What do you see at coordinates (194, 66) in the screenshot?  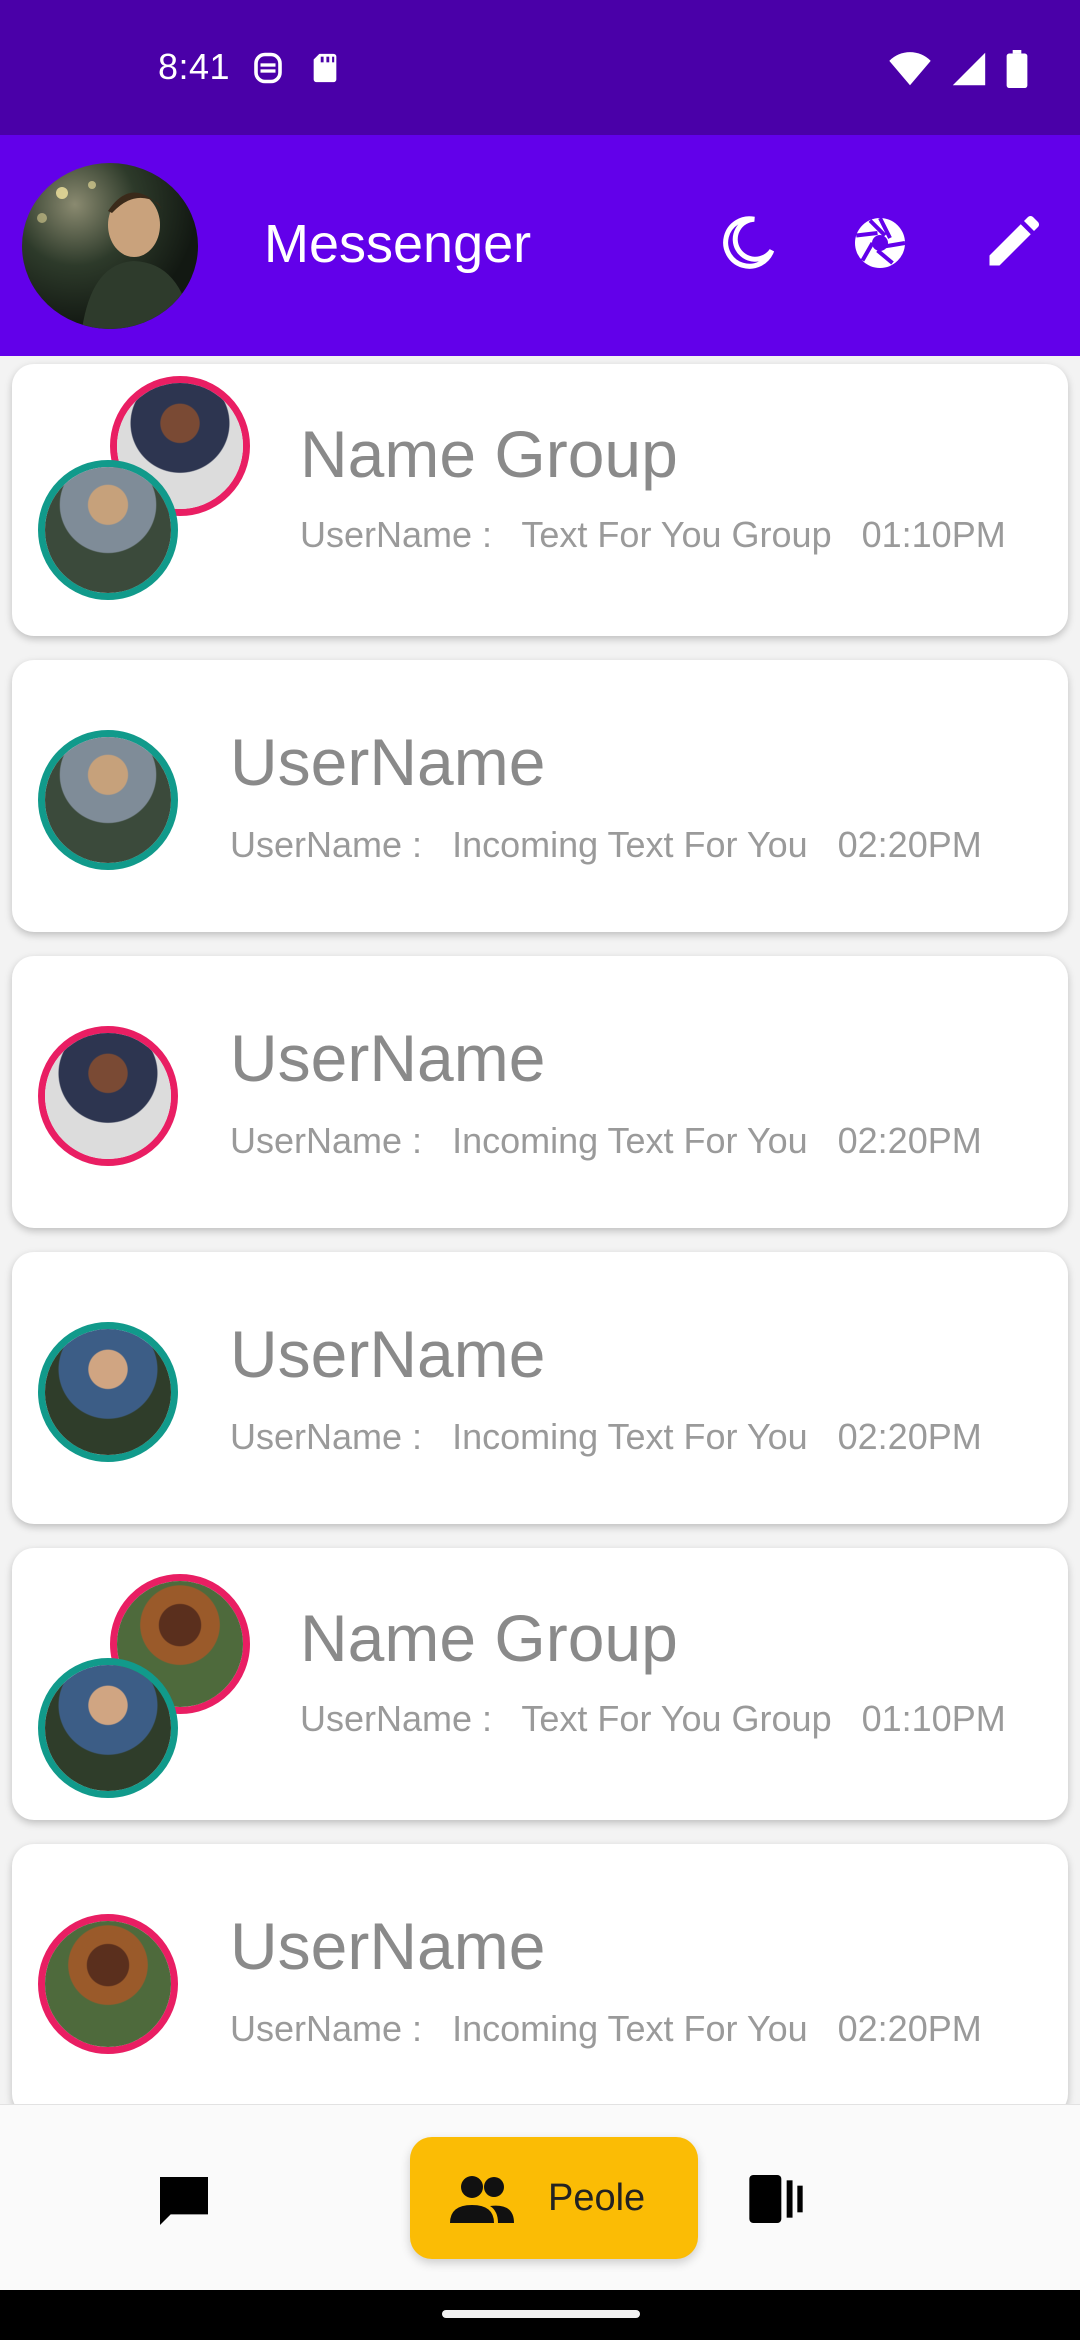 I see `status-time: 8:41` at bounding box center [194, 66].